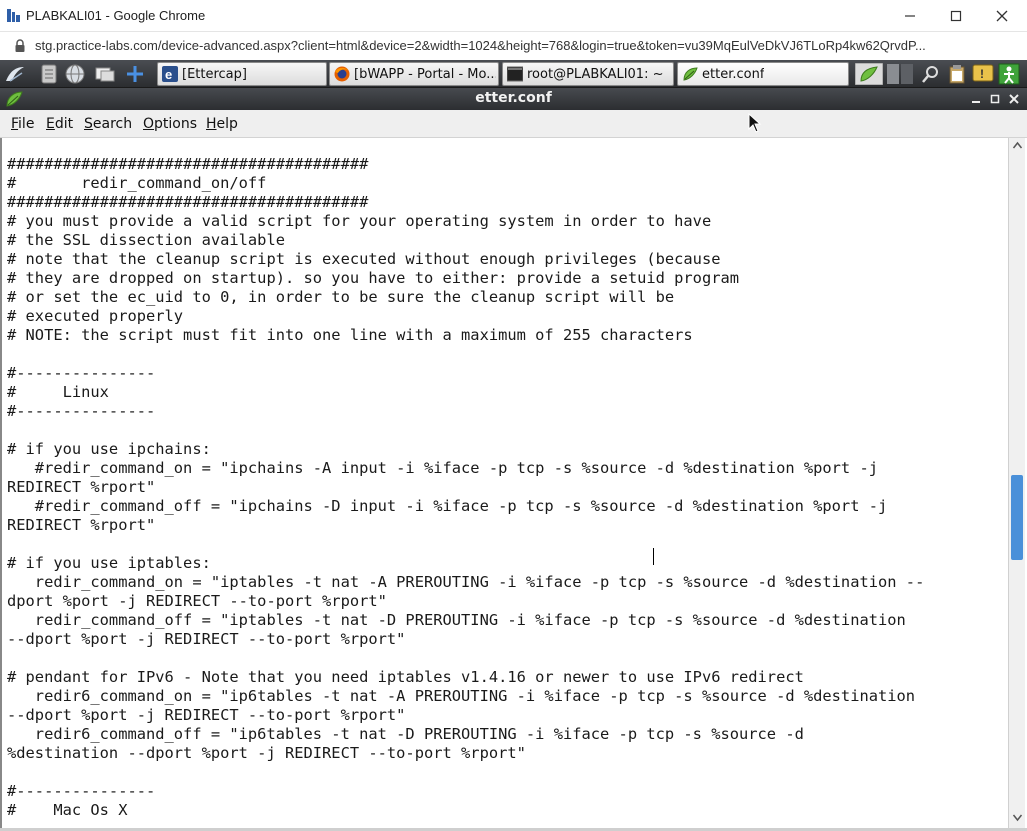 Image resolution: width=1027 pixels, height=831 pixels. What do you see at coordinates (653, 556) in the screenshot?
I see `text-cursor` at bounding box center [653, 556].